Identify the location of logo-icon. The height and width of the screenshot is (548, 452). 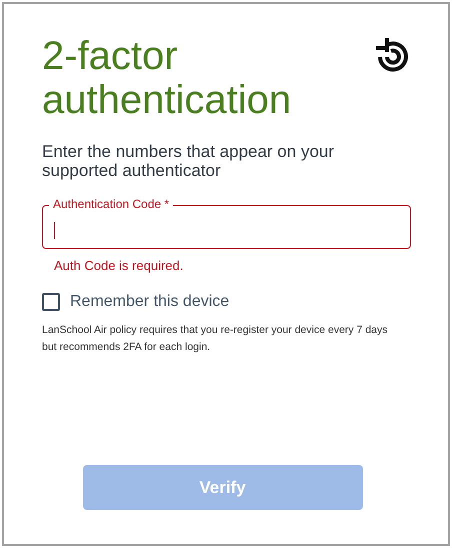
(393, 54).